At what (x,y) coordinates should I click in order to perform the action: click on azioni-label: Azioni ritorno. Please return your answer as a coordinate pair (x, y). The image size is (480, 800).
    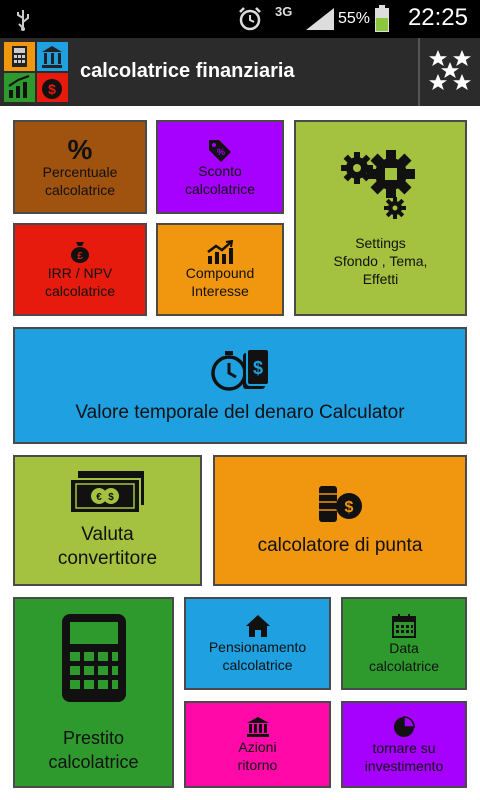
    Looking at the image, I should click on (257, 755).